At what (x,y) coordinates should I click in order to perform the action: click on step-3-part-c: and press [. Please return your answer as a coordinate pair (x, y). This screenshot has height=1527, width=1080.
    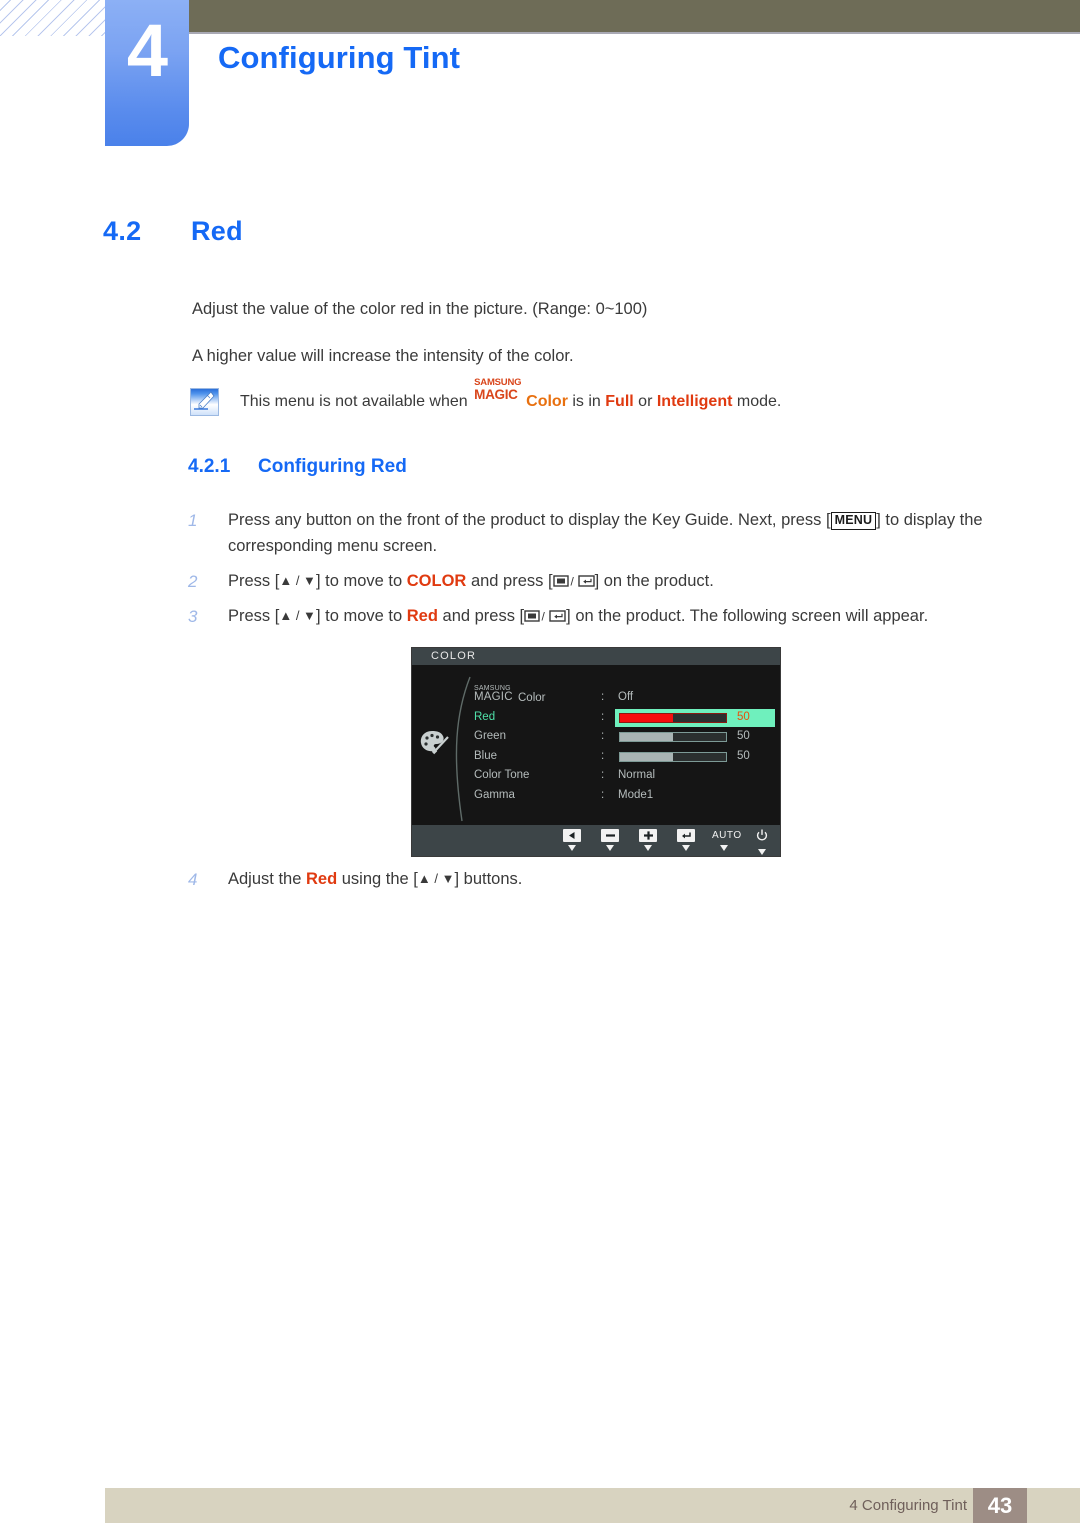
    Looking at the image, I should click on (483, 616).